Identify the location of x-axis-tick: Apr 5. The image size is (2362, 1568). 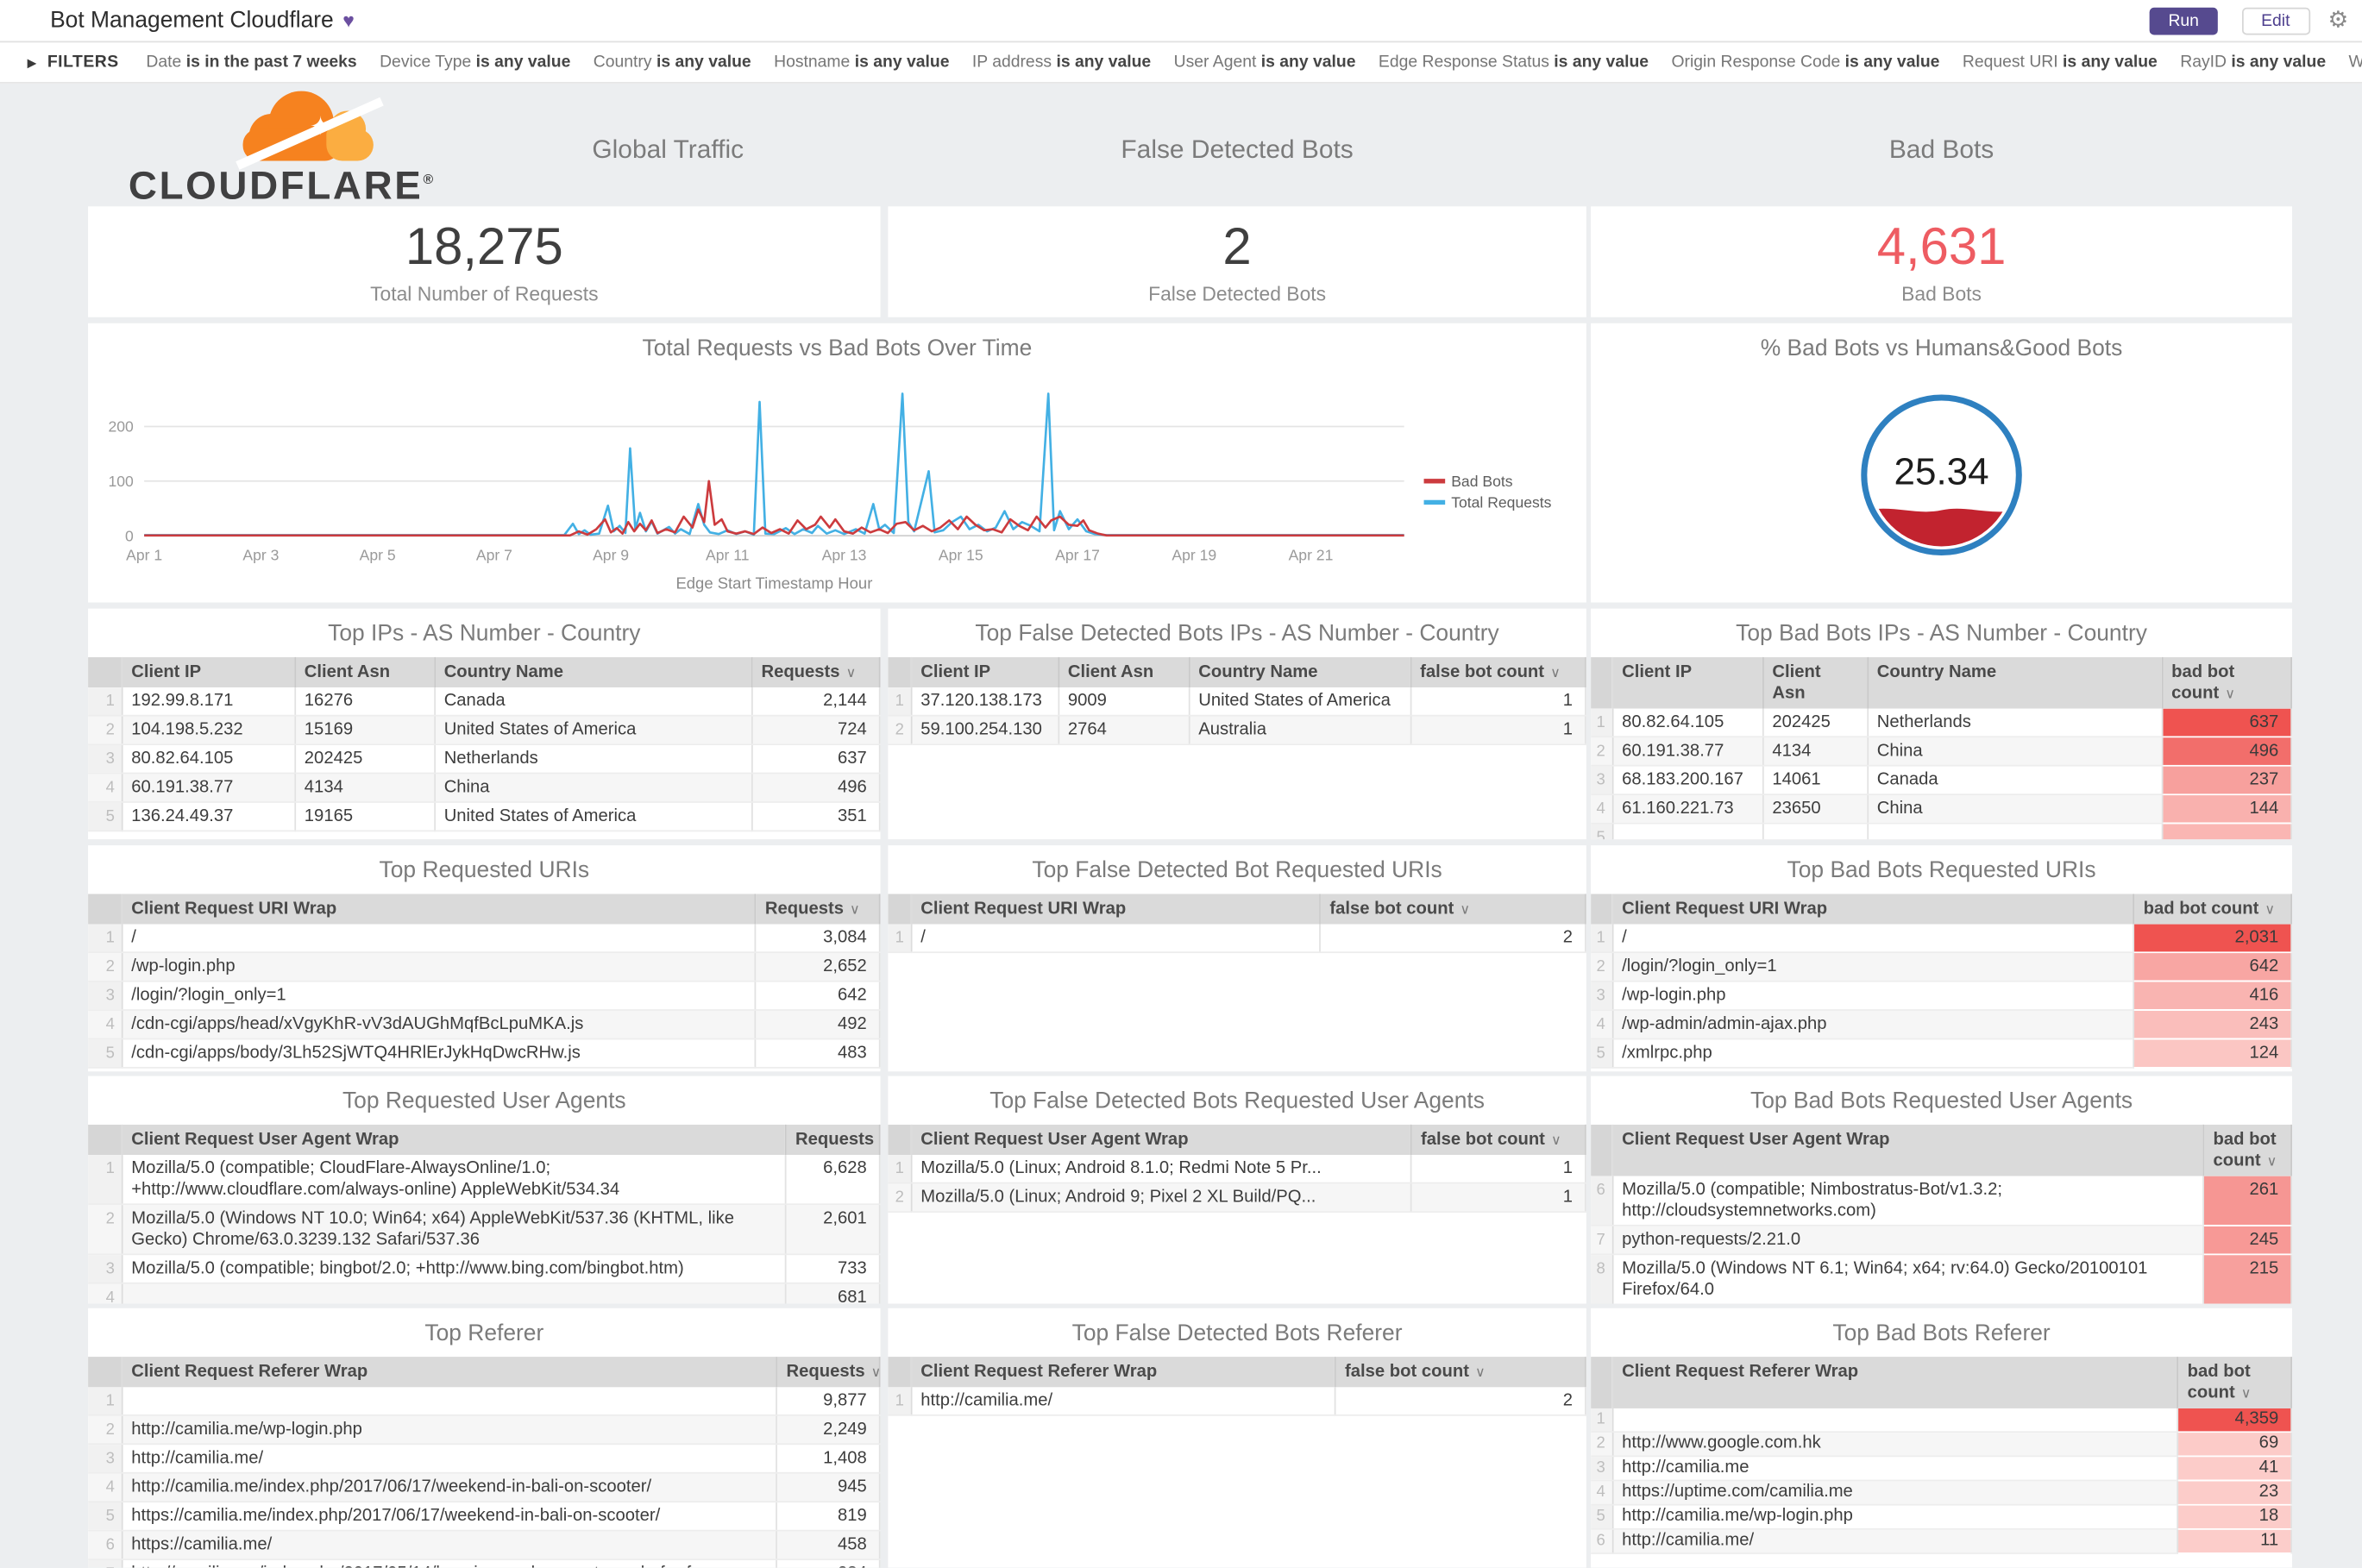
(378, 554).